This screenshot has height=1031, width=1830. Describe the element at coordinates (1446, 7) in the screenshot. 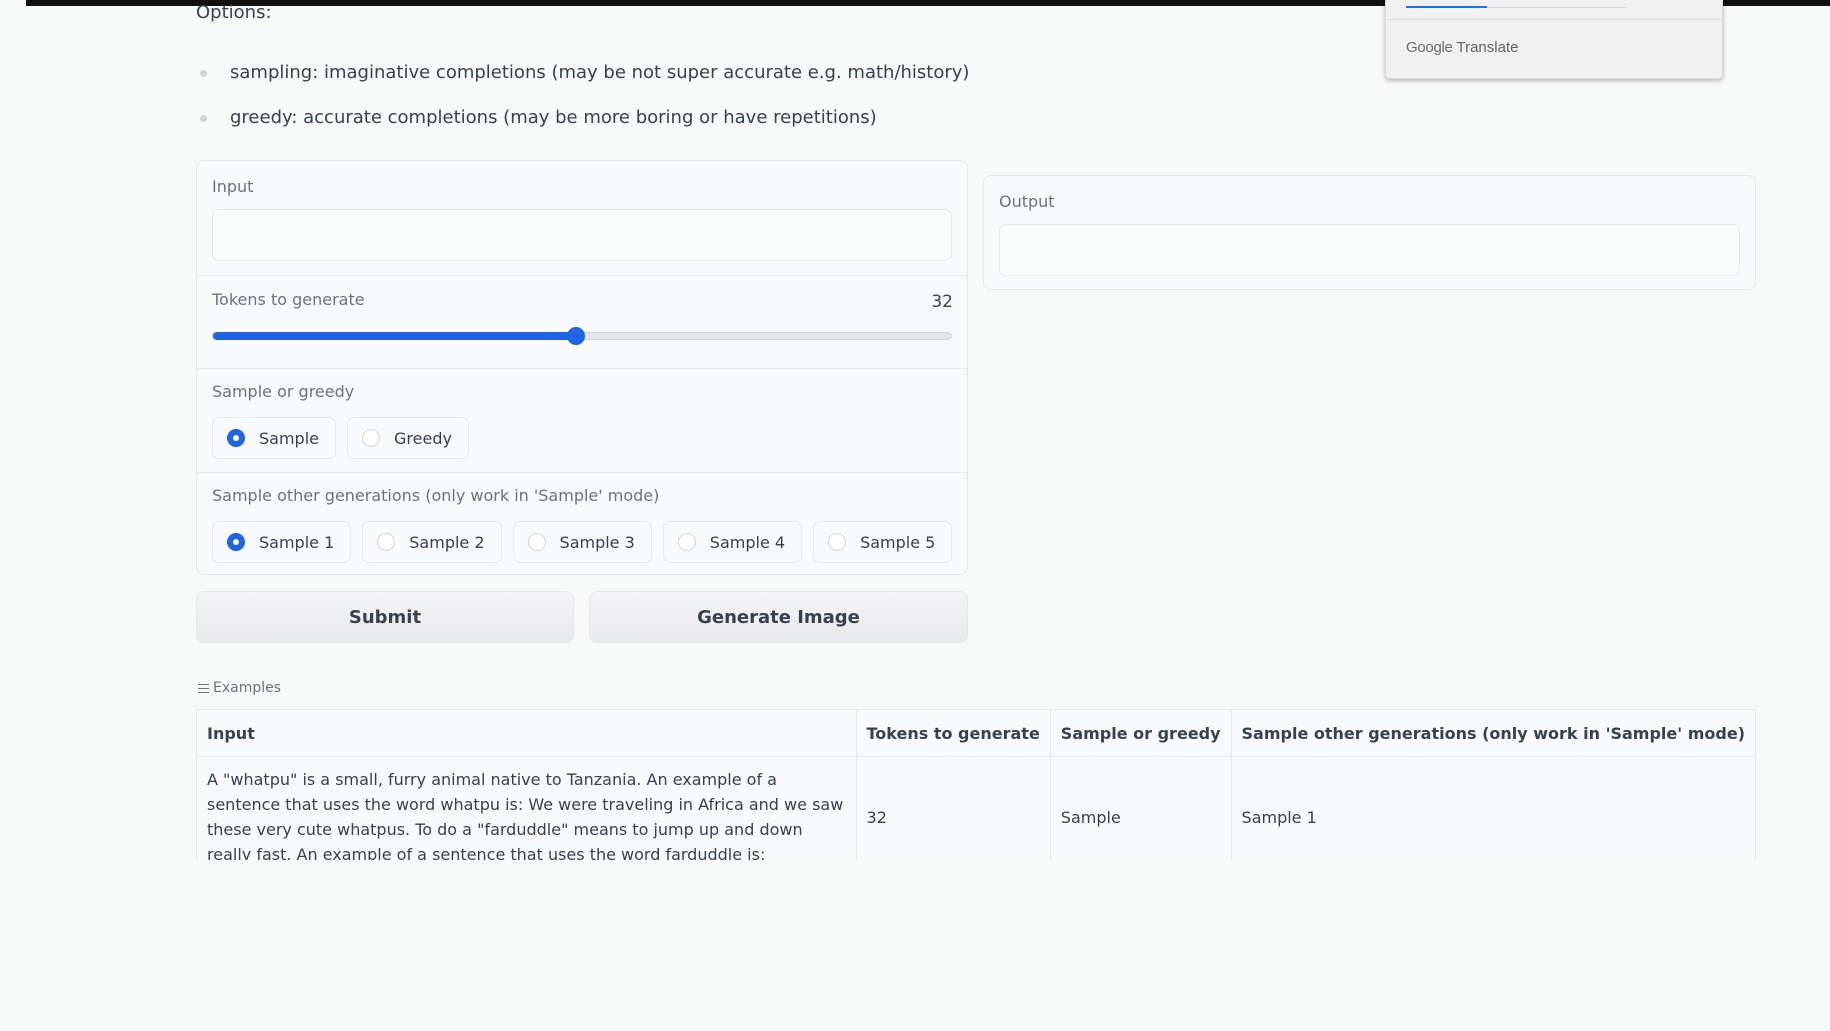

I see `translate-tab-active-indicator` at that location.